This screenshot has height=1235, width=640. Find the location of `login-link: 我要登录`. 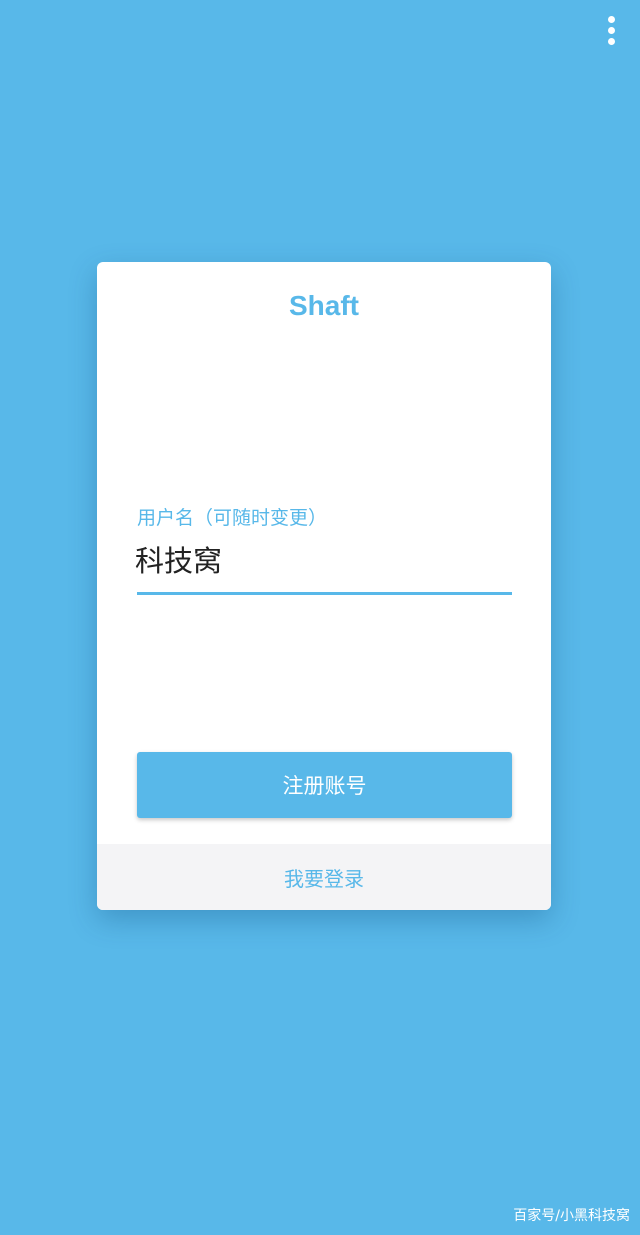

login-link: 我要登录 is located at coordinates (324, 877).